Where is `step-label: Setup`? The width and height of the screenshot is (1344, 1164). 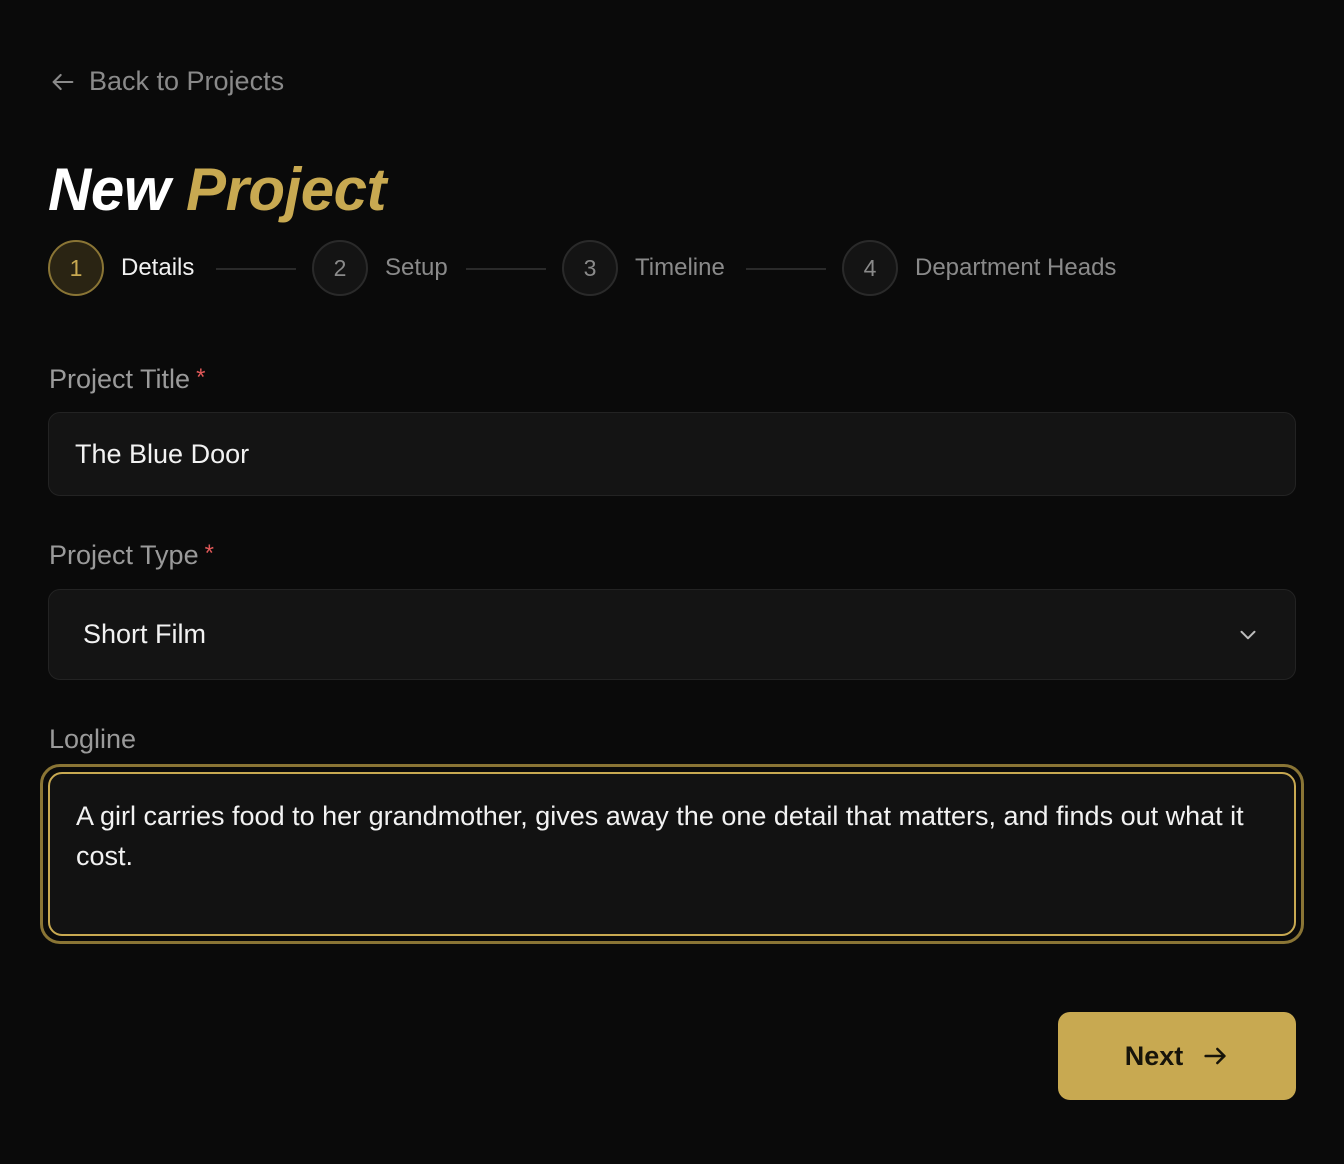 step-label: Setup is located at coordinates (416, 267).